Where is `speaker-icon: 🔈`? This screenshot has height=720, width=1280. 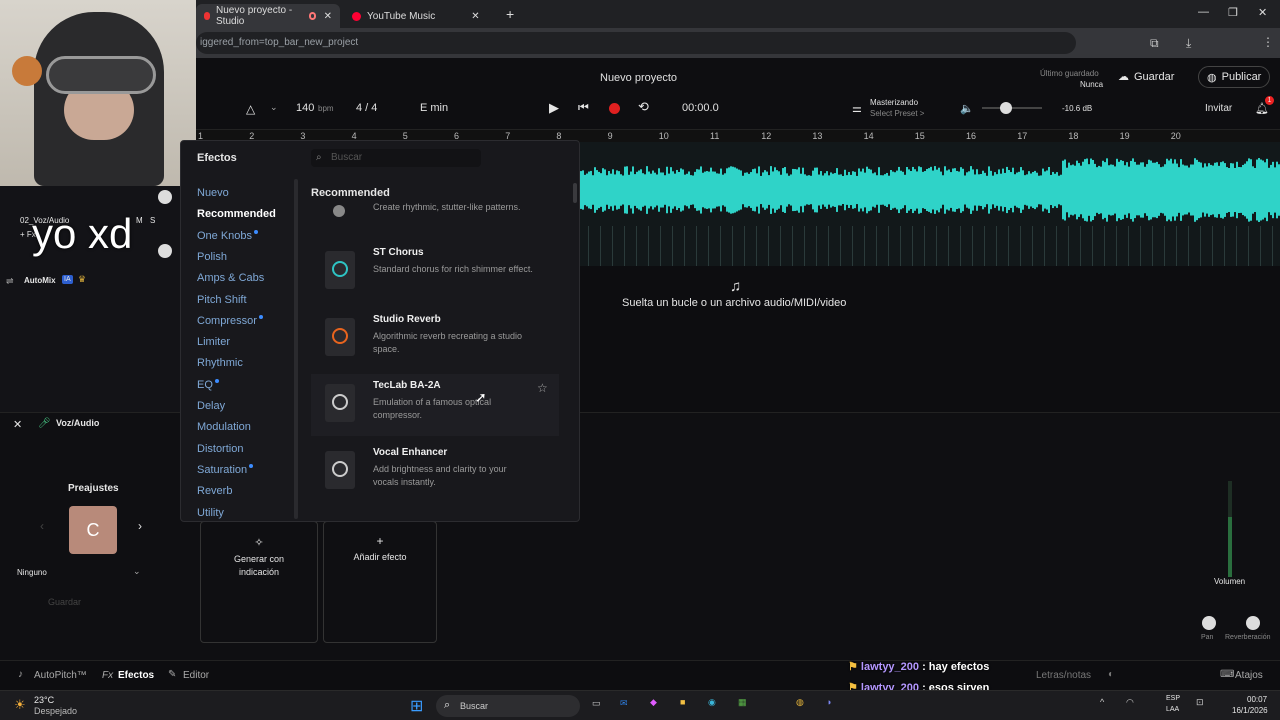
speaker-icon: 🔈 is located at coordinates (967, 108).